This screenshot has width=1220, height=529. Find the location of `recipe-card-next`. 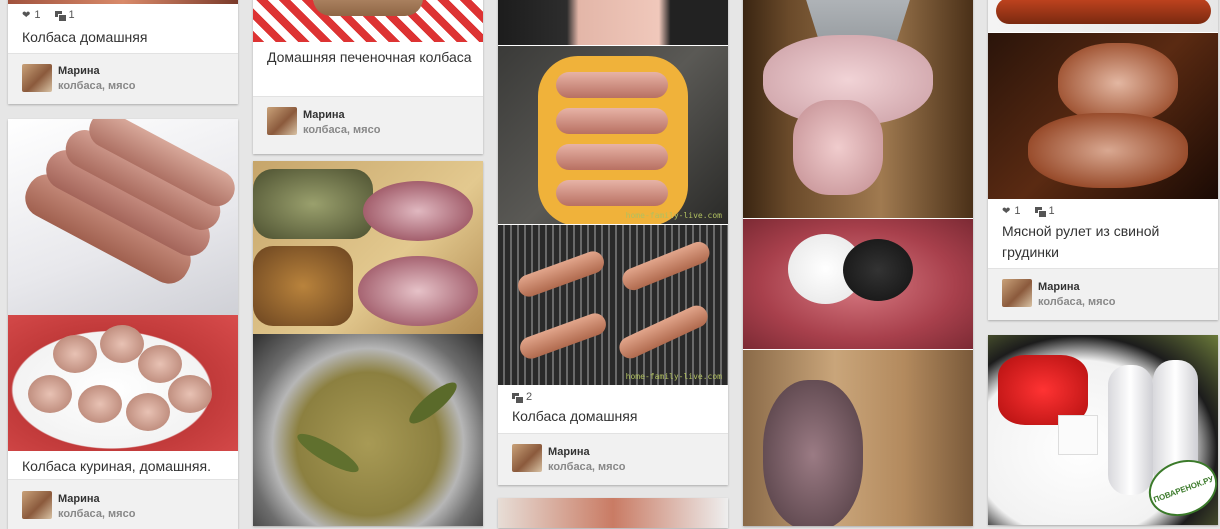

recipe-card-next is located at coordinates (613, 513).